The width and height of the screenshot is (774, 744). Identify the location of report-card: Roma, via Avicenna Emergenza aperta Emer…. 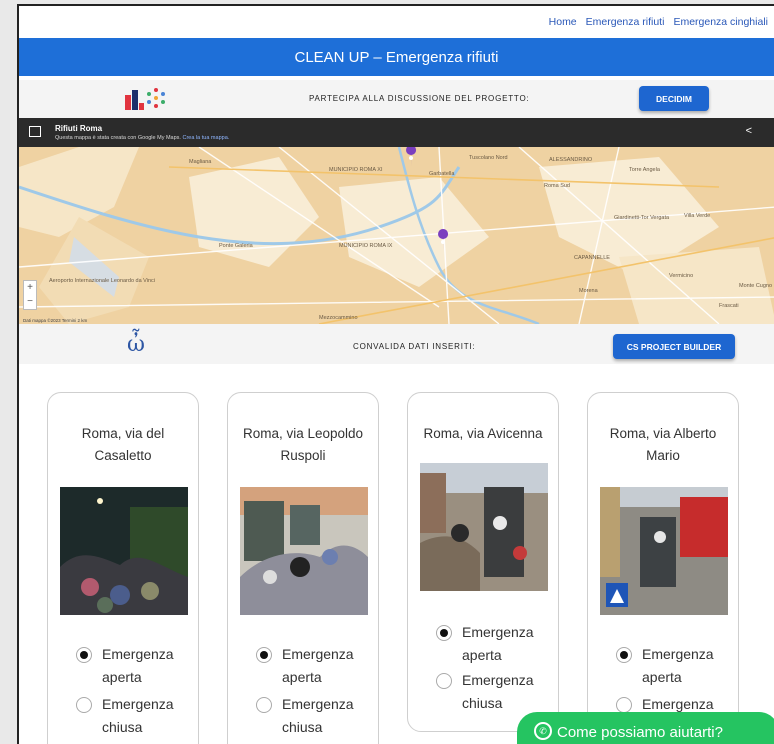
(483, 562).